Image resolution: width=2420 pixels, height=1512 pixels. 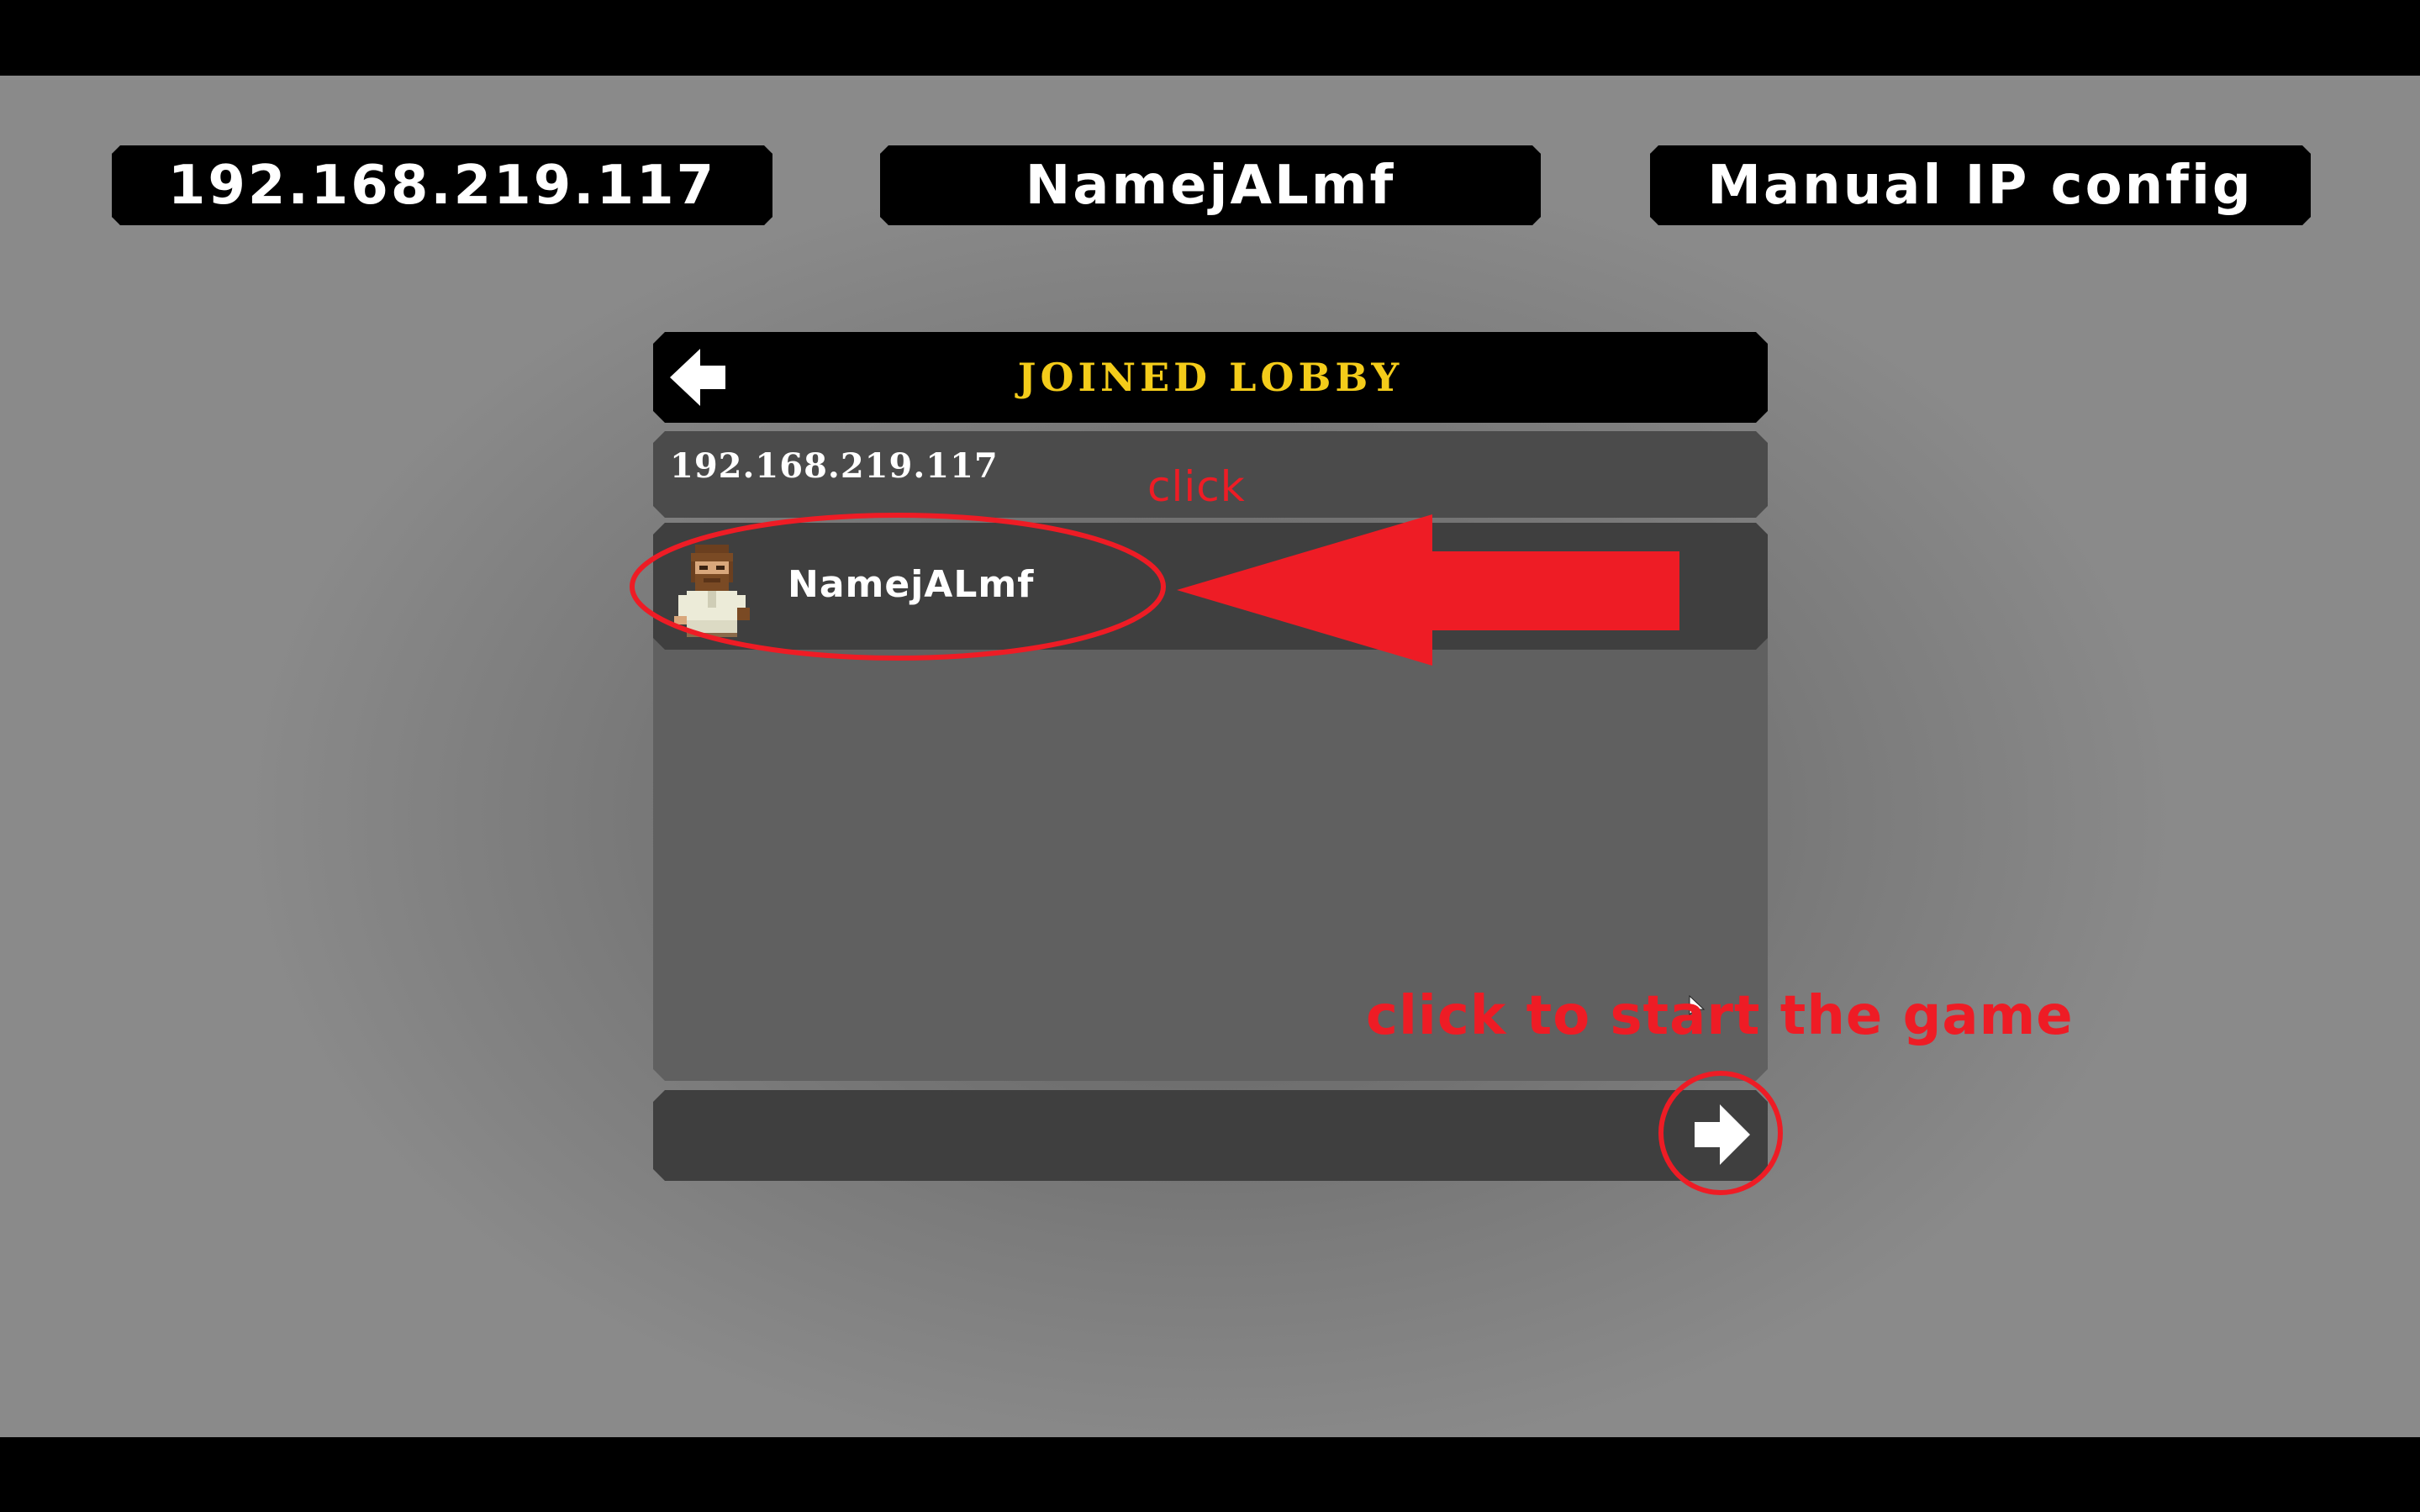 I want to click on local-ip-box: 192.168.219.117, so click(x=442, y=185).